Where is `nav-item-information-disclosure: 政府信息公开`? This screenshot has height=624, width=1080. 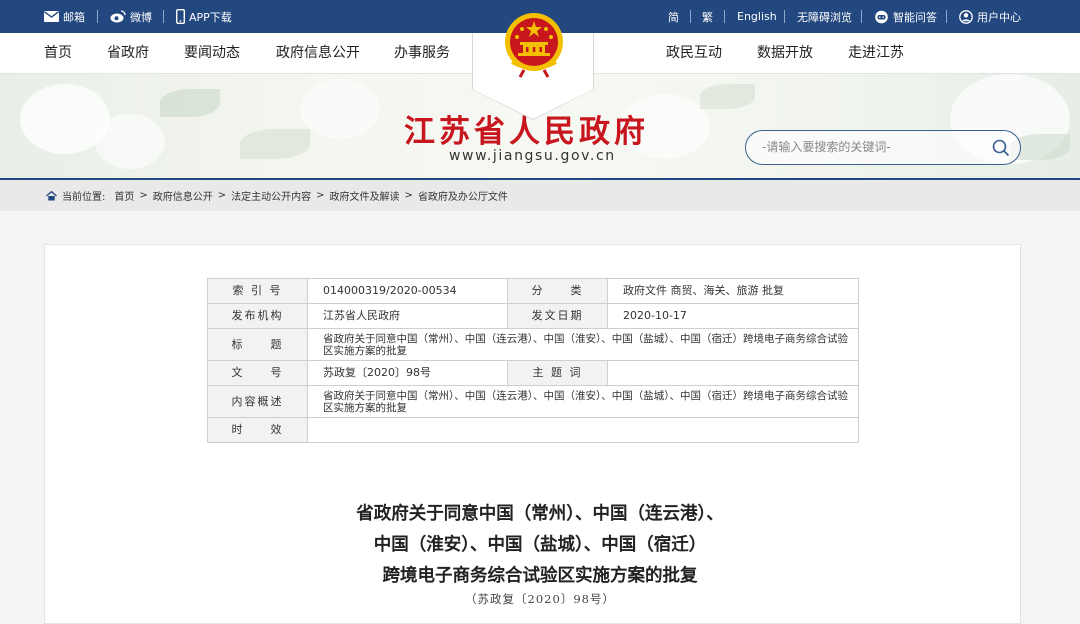
nav-item-information-disclosure: 政府信息公开 is located at coordinates (318, 53).